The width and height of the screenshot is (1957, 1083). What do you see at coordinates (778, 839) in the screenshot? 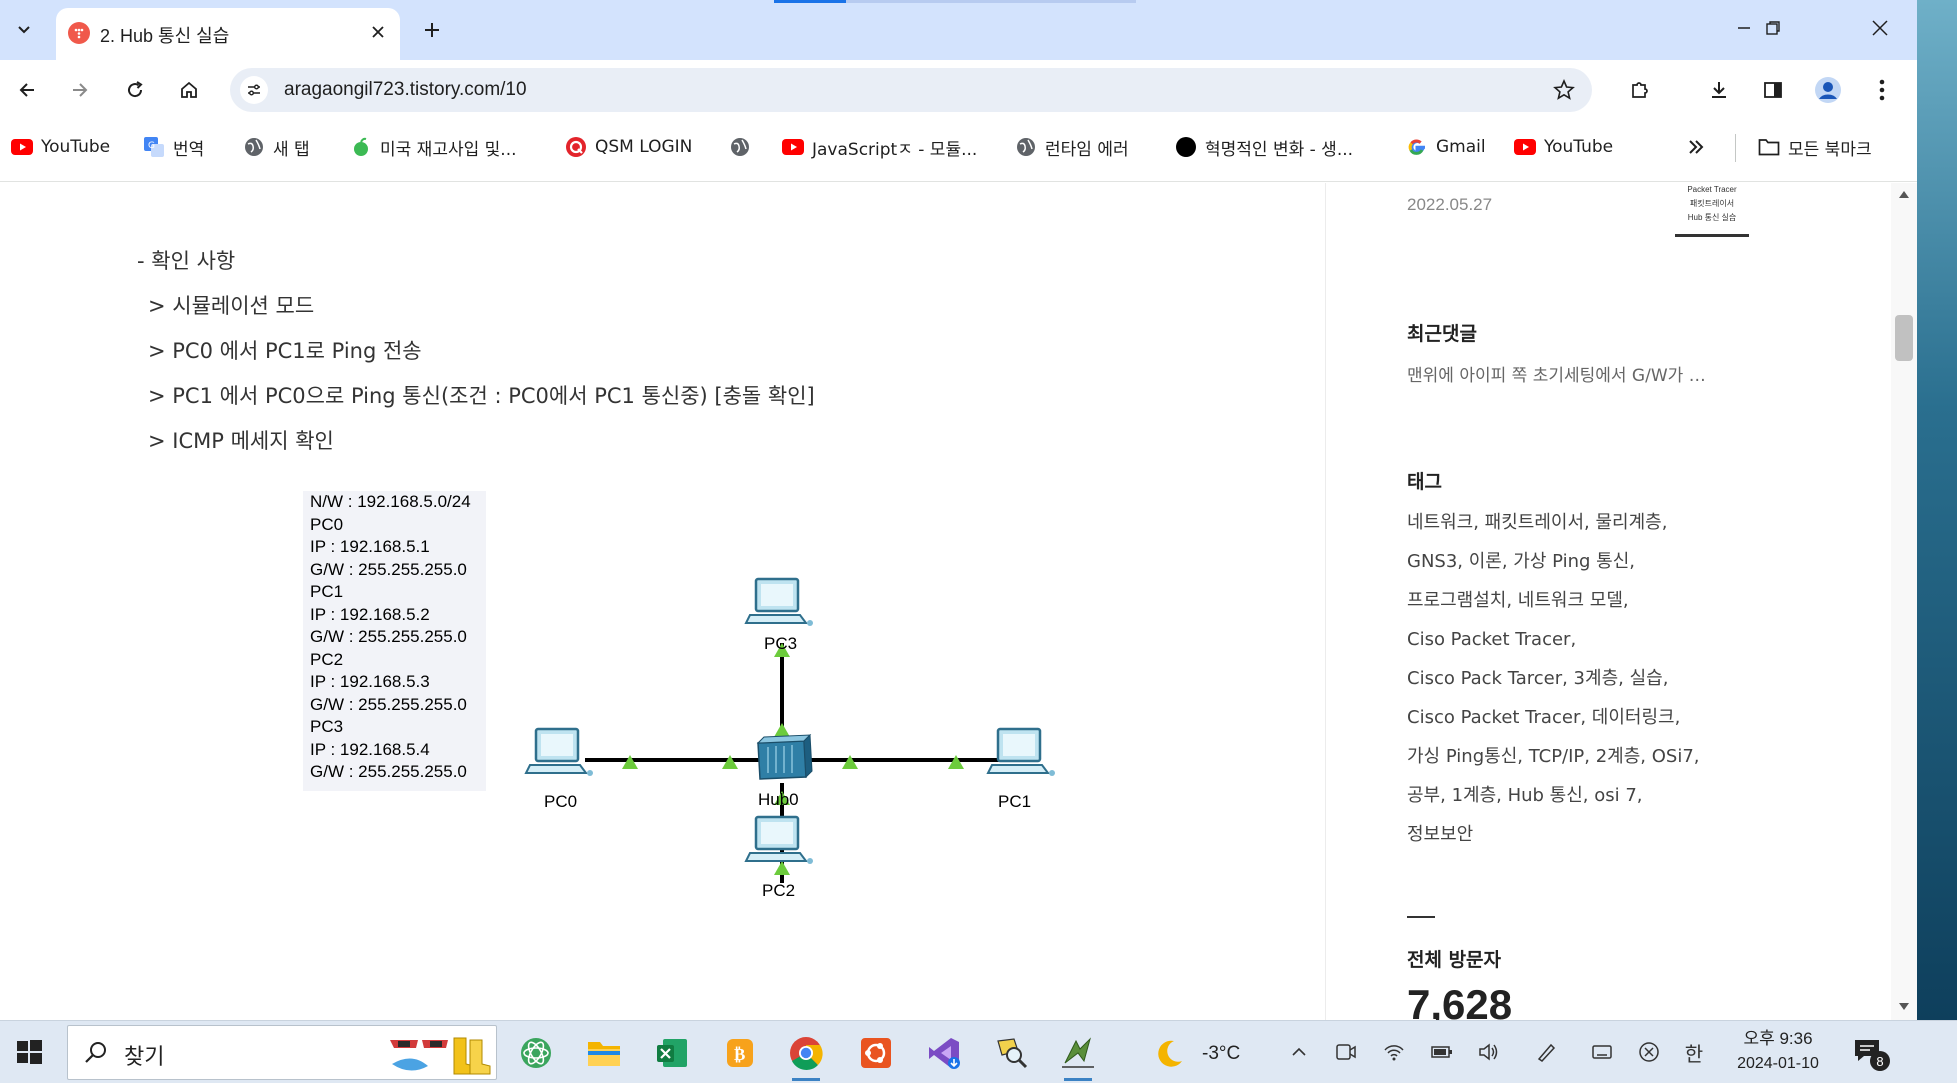
I see `pc2-computer-icon` at bounding box center [778, 839].